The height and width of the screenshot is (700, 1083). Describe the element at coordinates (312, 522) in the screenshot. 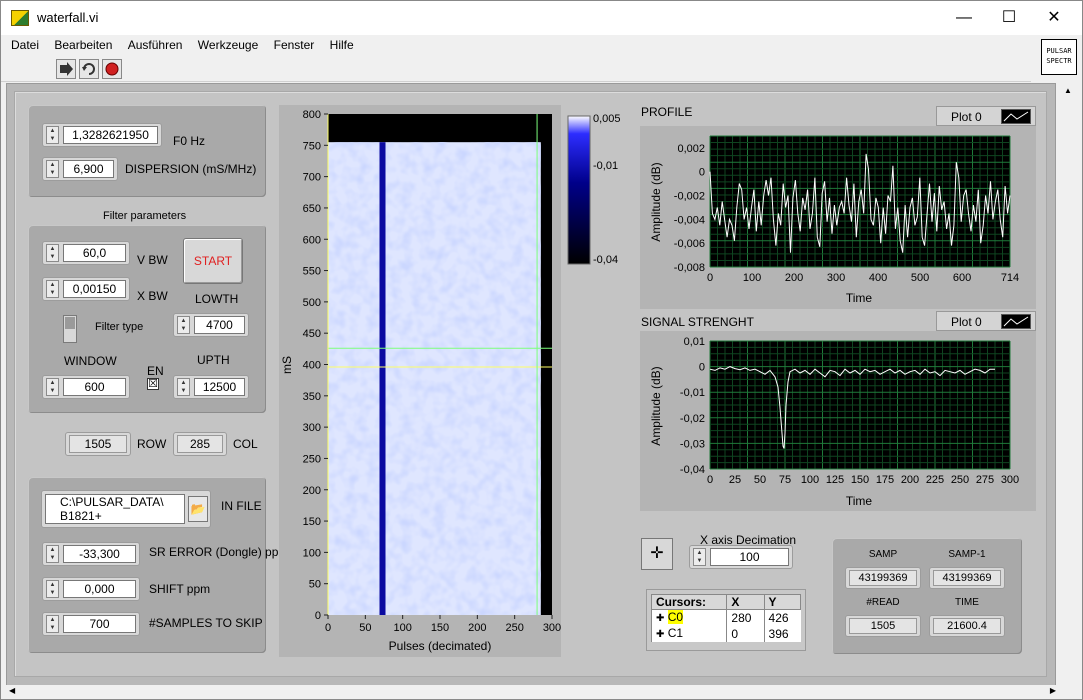

I see `waterfall-ytick-label: 150` at that location.